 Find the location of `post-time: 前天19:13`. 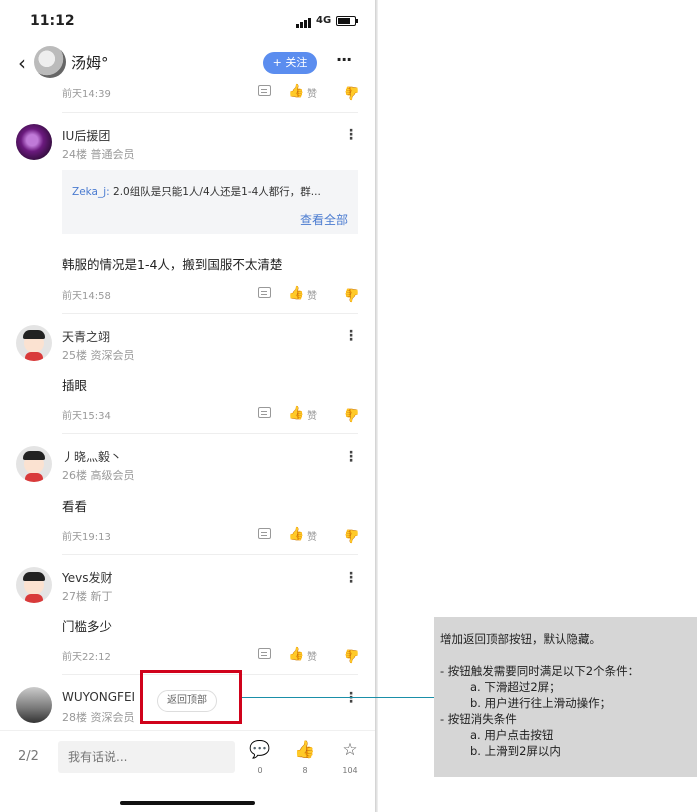

post-time: 前天19:13 is located at coordinates (86, 537).